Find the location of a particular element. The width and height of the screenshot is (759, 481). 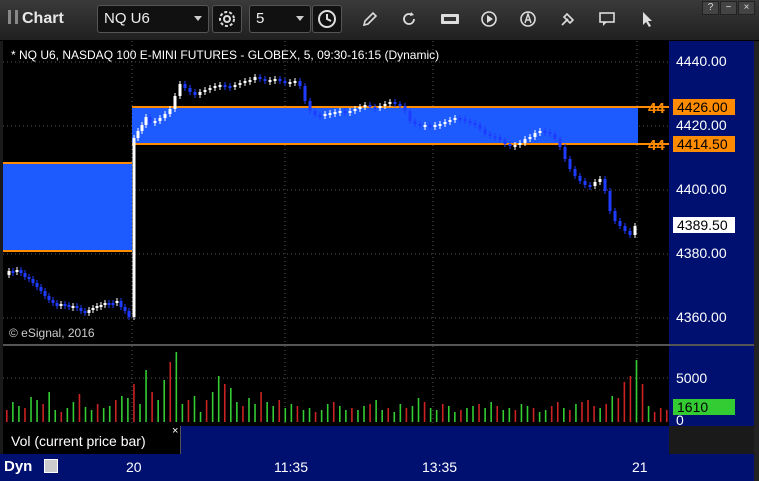

time-template-button is located at coordinates (327, 19).